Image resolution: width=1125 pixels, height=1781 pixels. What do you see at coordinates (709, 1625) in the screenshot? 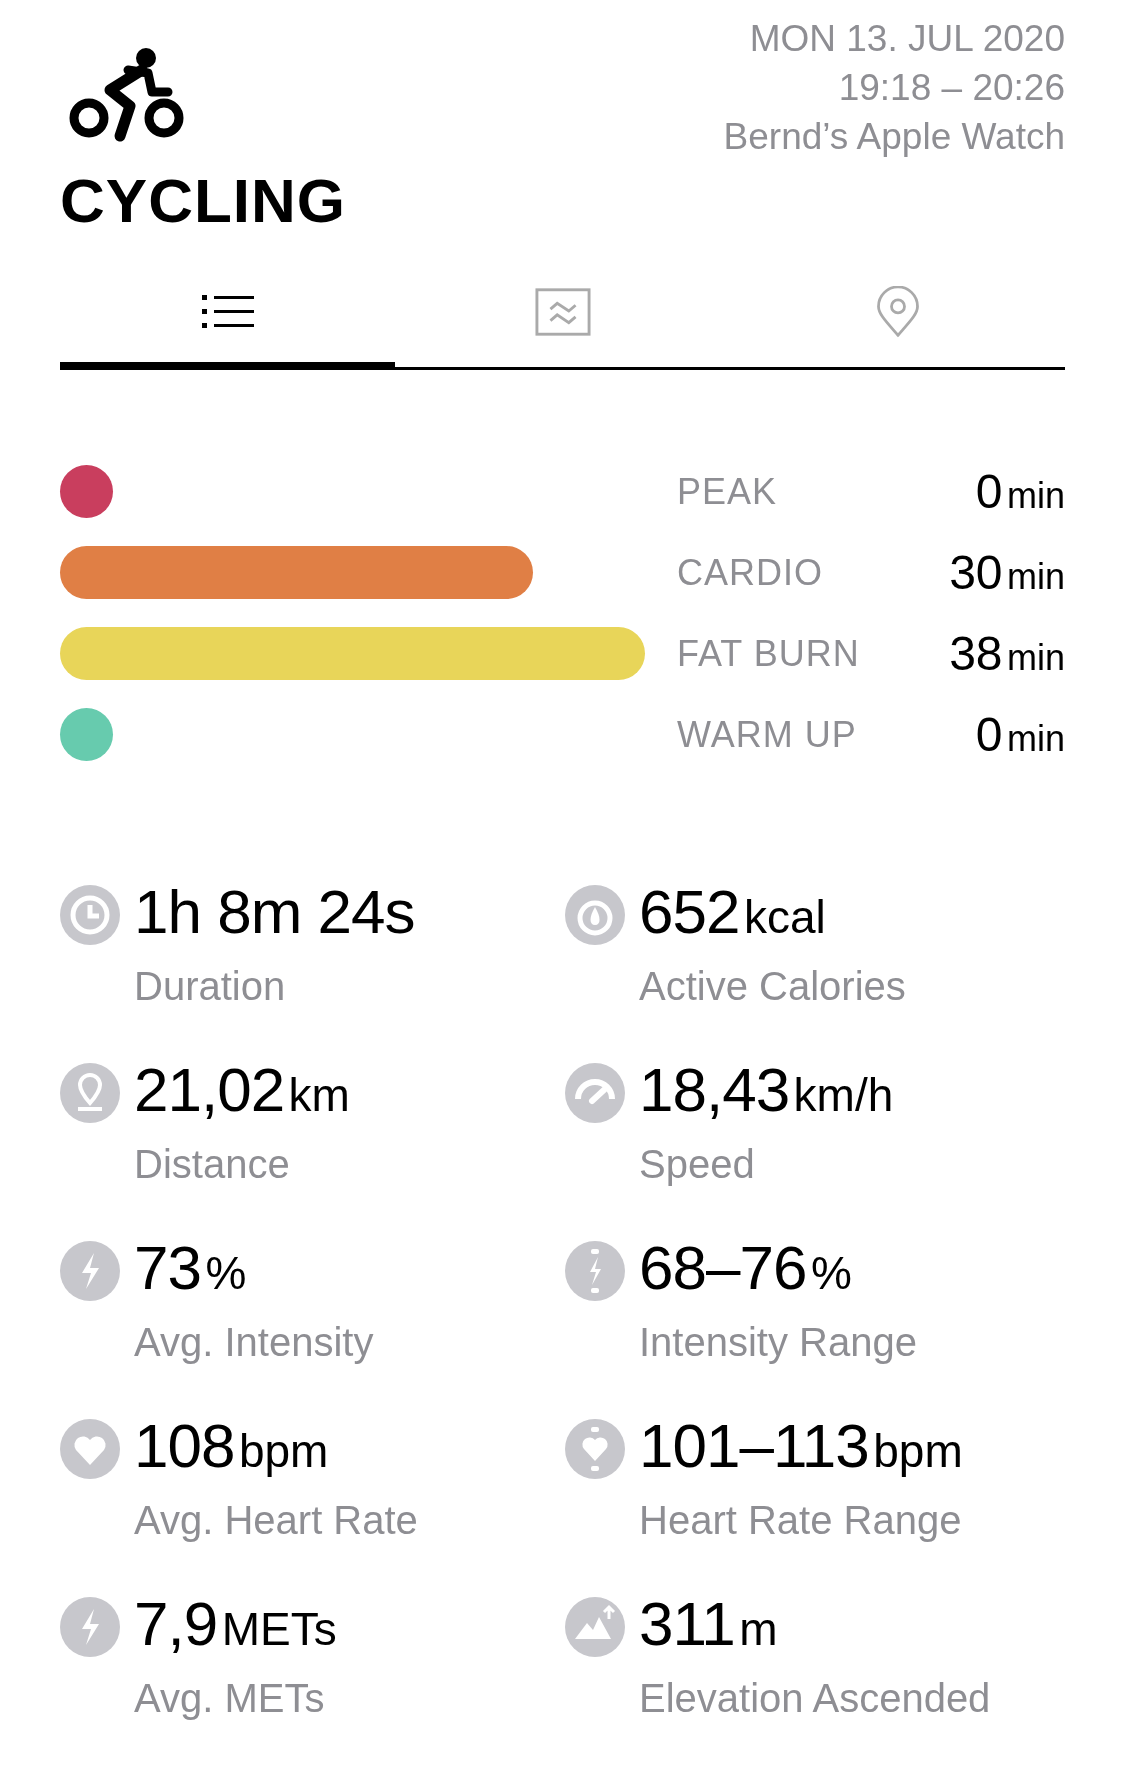
I see `stat-value: 311m` at bounding box center [709, 1625].